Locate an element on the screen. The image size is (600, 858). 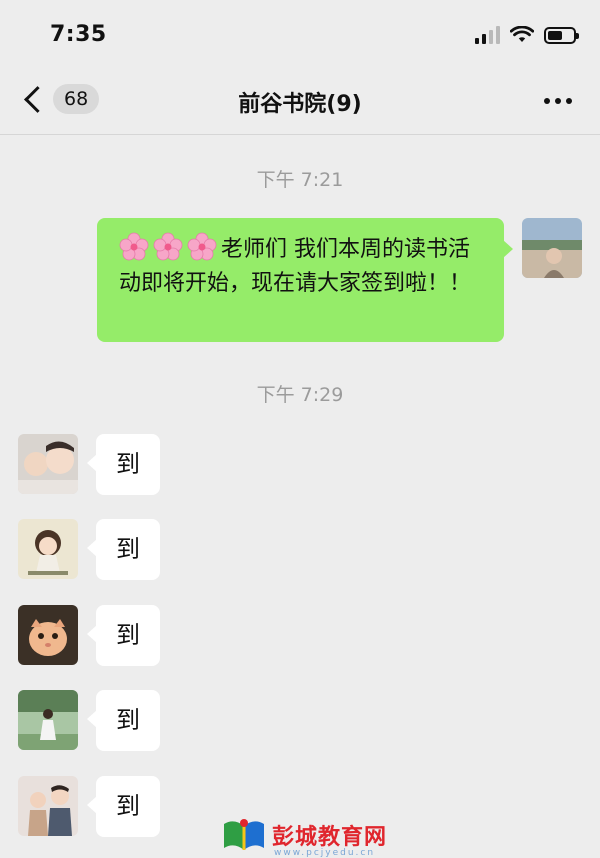
message-timestamp: 下午 7:21 is located at coordinates (300, 180).